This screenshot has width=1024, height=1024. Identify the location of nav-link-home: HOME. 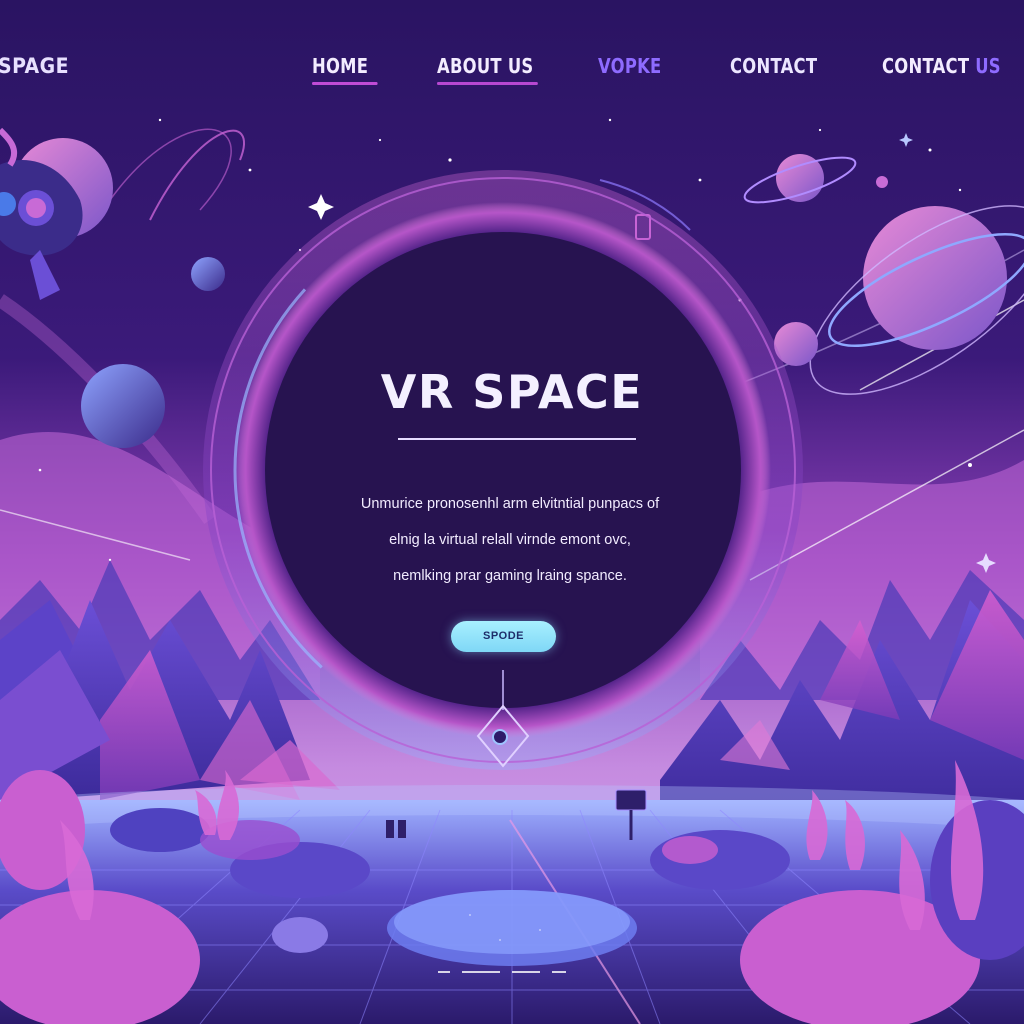
(345, 69).